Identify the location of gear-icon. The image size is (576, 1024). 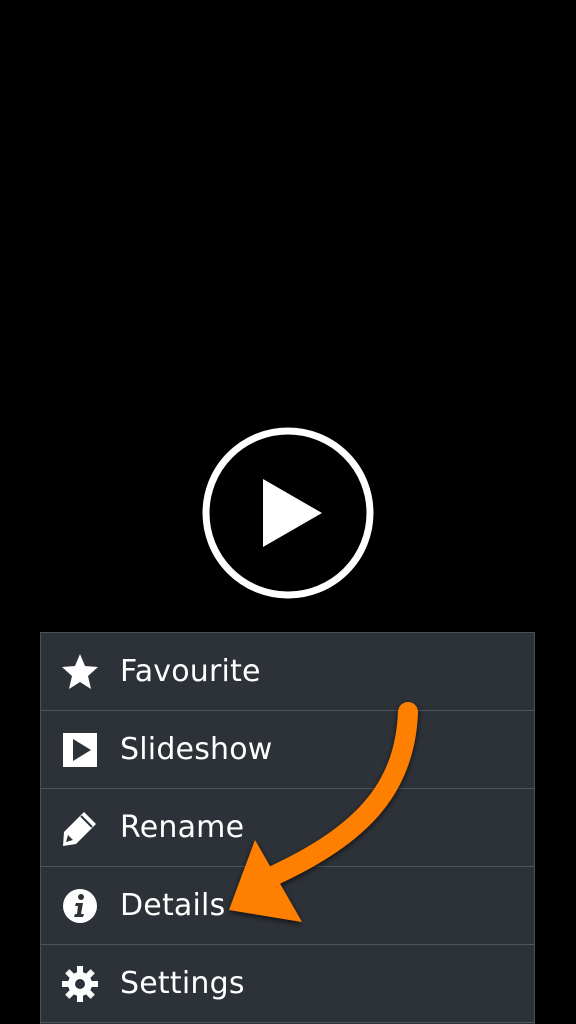
(80, 984).